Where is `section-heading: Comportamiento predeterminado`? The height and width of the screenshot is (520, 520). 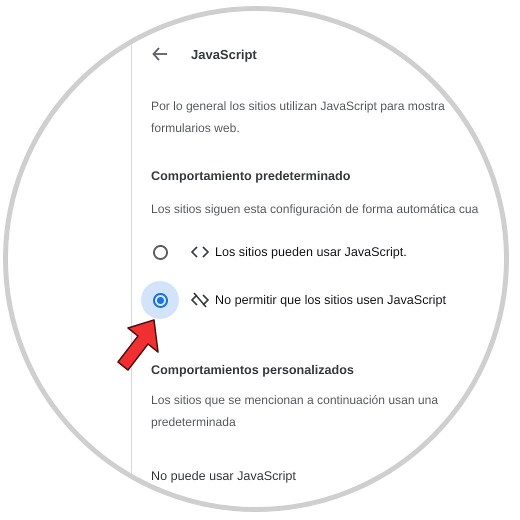 section-heading: Comportamiento predeterminado is located at coordinates (250, 176).